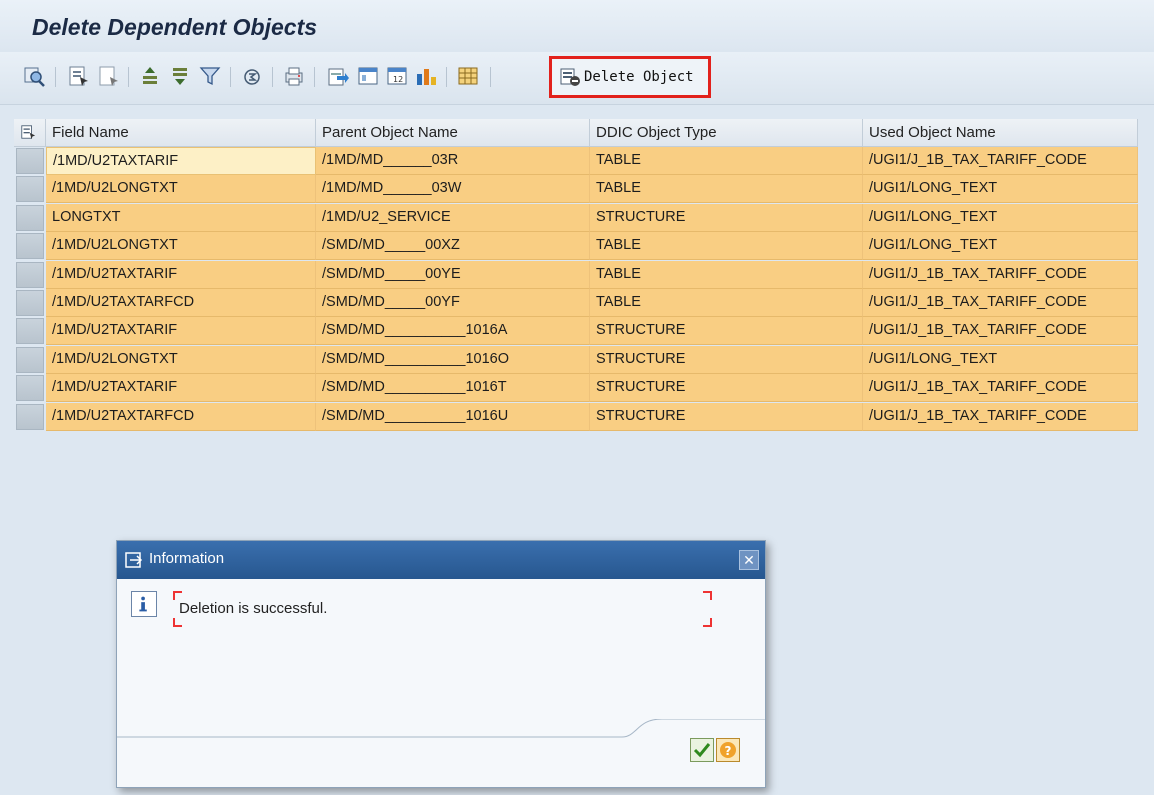  What do you see at coordinates (441, 560) in the screenshot?
I see `dialog-header: Information ✕` at bounding box center [441, 560].